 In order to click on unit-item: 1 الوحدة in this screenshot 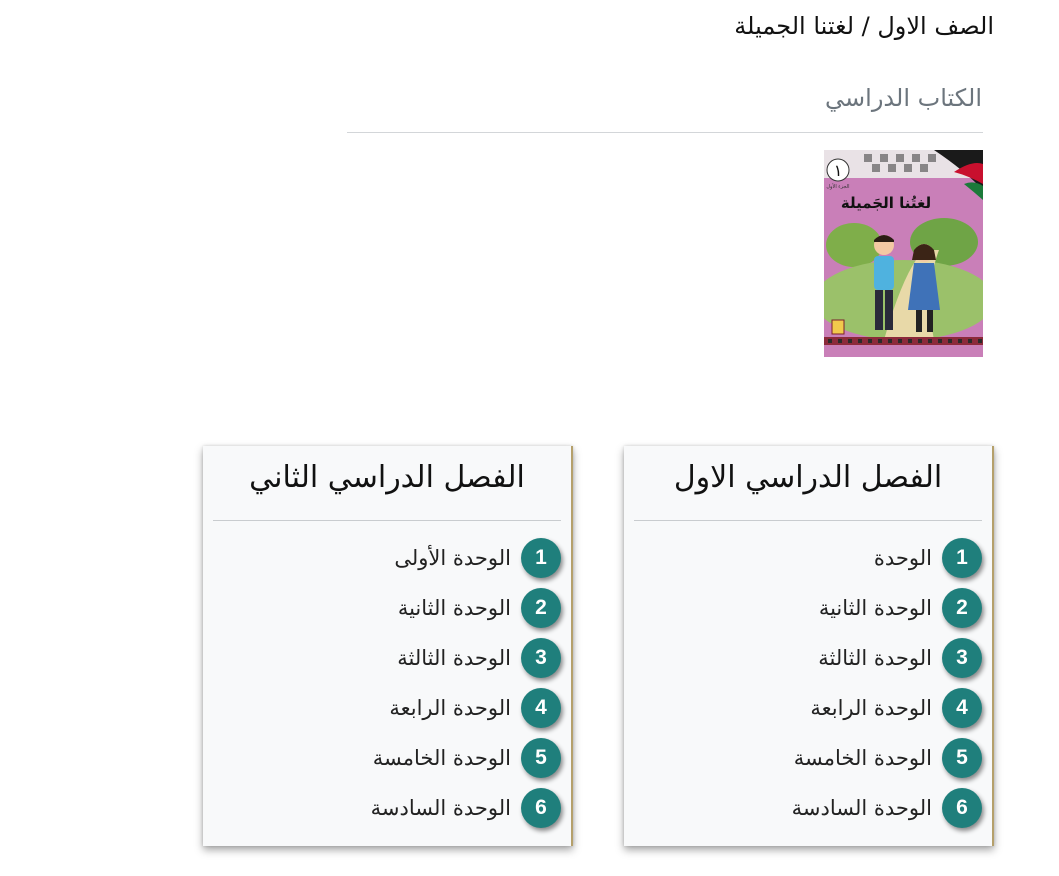, I will do `click(808, 558)`.